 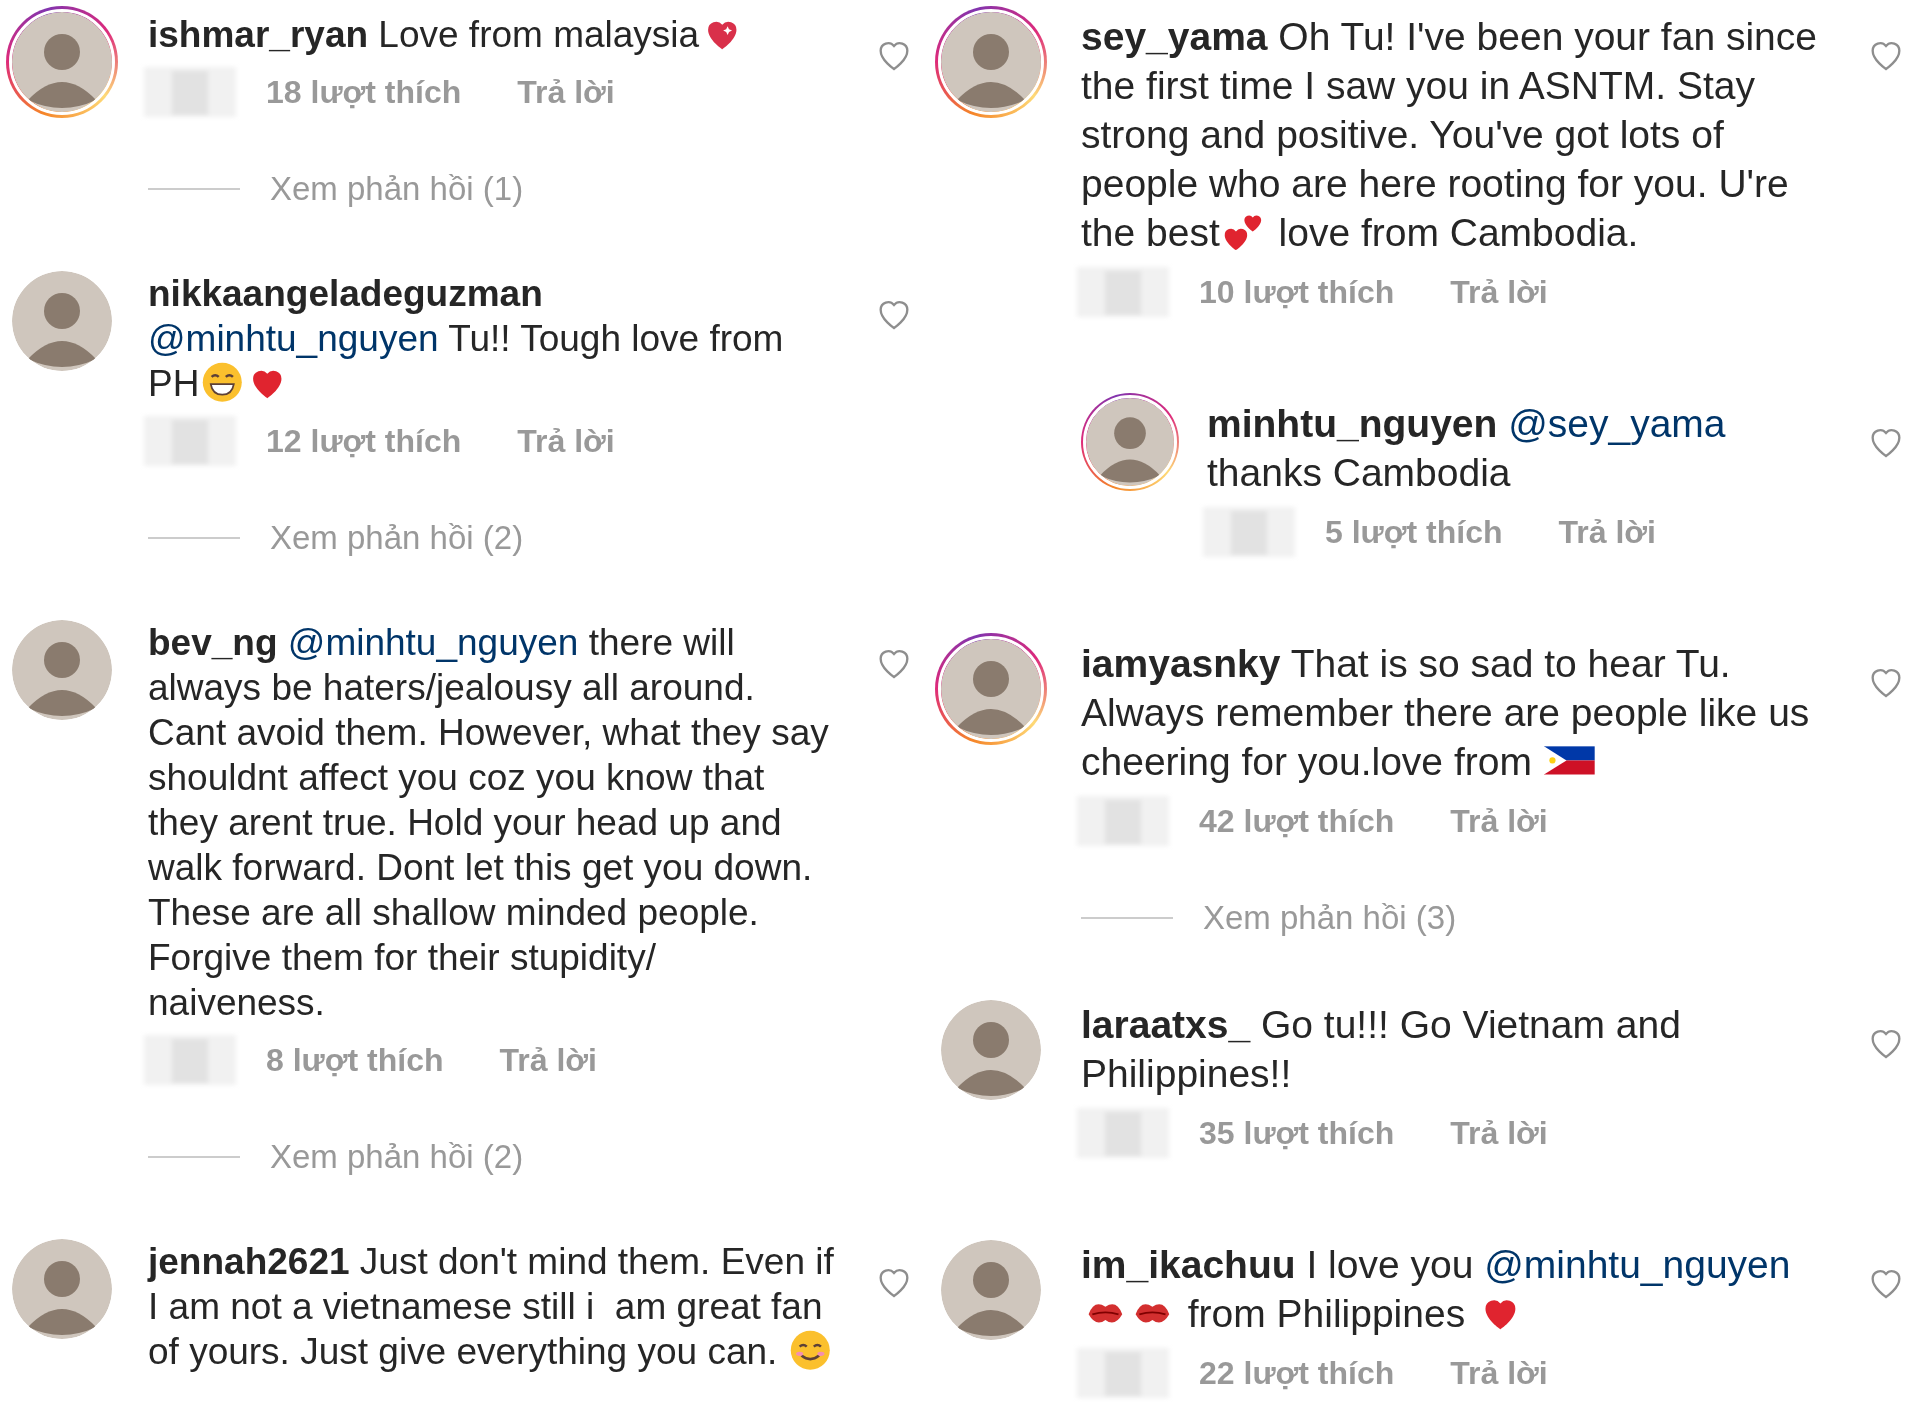 What do you see at coordinates (1446, 713) in the screenshot?
I see `comment-text: iamyasnky That is so sad to hear Tu. Always remember there are people like us cheering for you.love from` at bounding box center [1446, 713].